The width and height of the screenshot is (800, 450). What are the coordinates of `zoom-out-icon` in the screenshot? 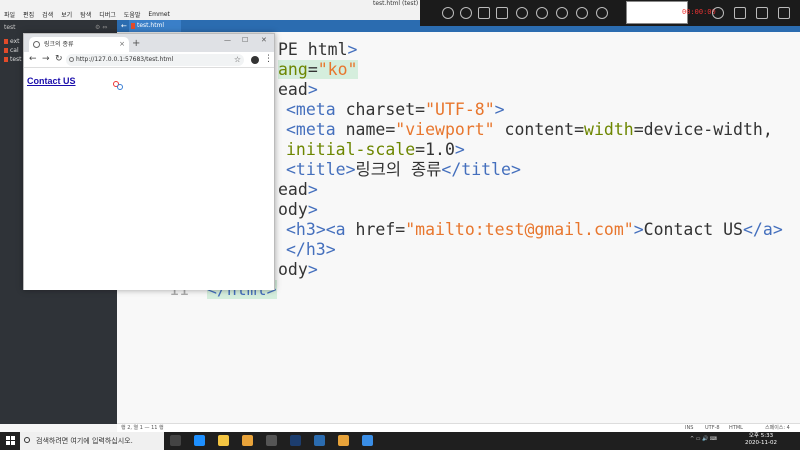 It's located at (562, 13).